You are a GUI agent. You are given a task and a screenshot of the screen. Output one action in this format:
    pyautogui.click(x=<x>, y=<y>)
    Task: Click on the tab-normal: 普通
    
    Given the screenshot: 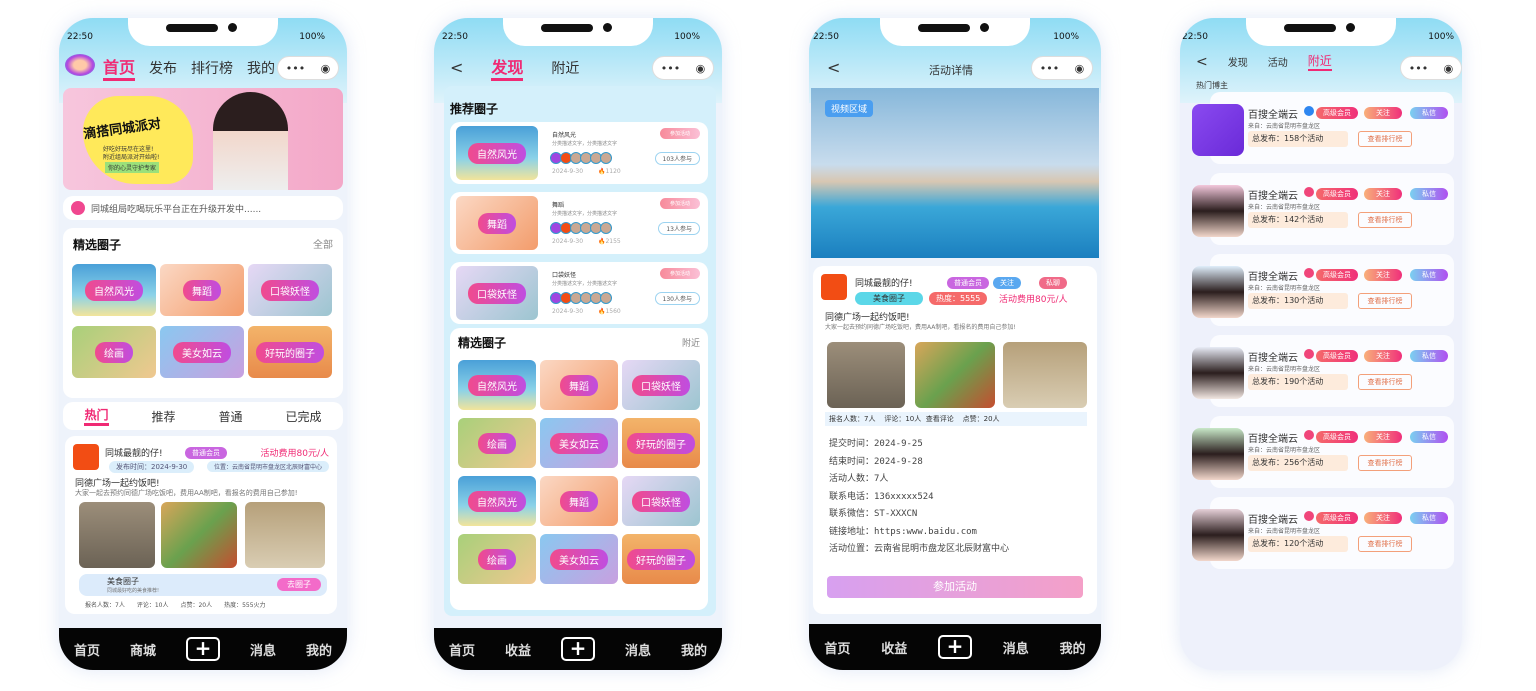 What is the action you would take?
    pyautogui.click(x=230, y=416)
    